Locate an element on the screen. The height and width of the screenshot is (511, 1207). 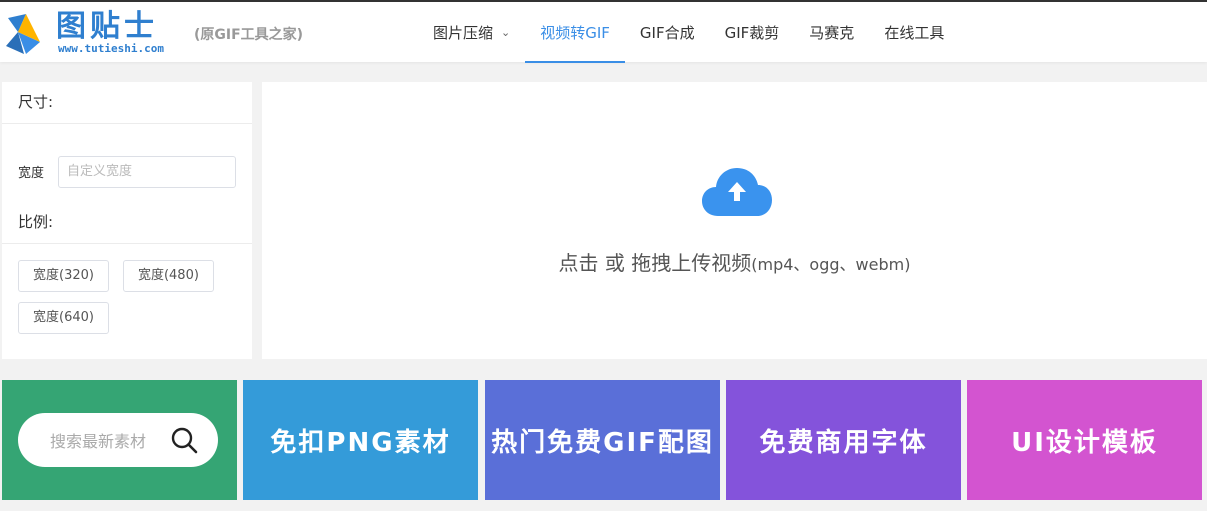
nav-item-gif-crop: GIF裁剪 is located at coordinates (752, 32).